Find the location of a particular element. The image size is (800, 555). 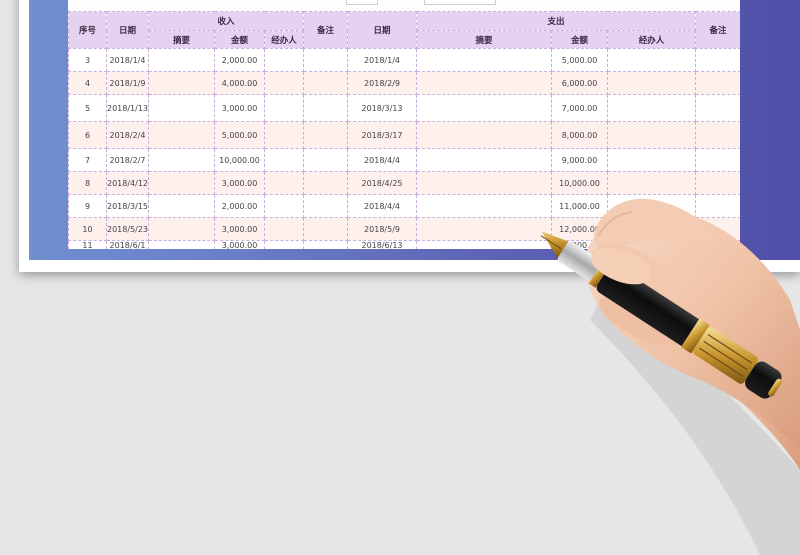

cell-seq: 11 is located at coordinates (87, 244).